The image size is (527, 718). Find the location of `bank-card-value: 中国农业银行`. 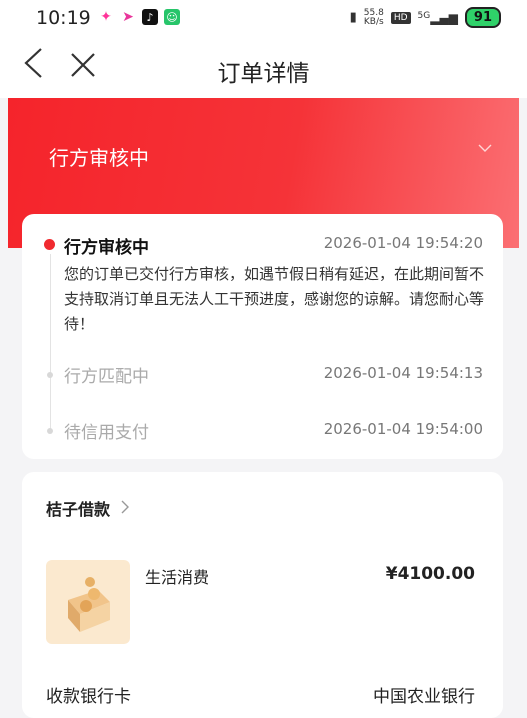

bank-card-value: 中国农业银行 is located at coordinates (424, 697).